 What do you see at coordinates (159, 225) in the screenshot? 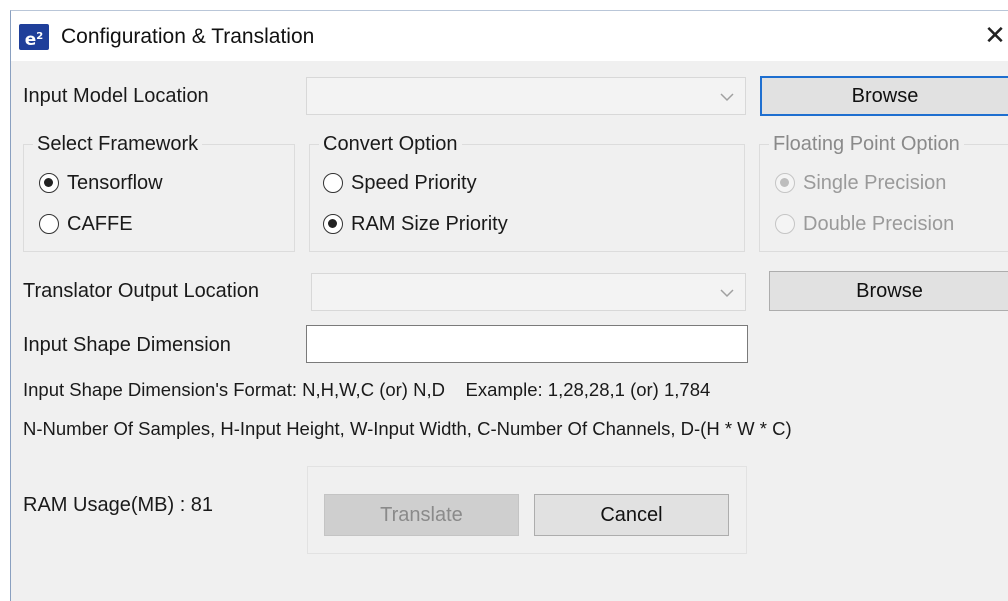
I see `radio-caffe: CAFFE` at bounding box center [159, 225].